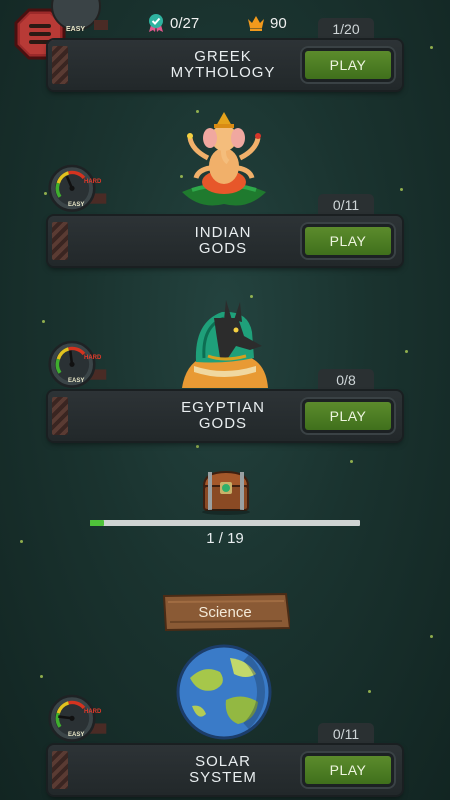 This screenshot has width=450, height=800. I want to click on category-progress: 0/8, so click(346, 380).